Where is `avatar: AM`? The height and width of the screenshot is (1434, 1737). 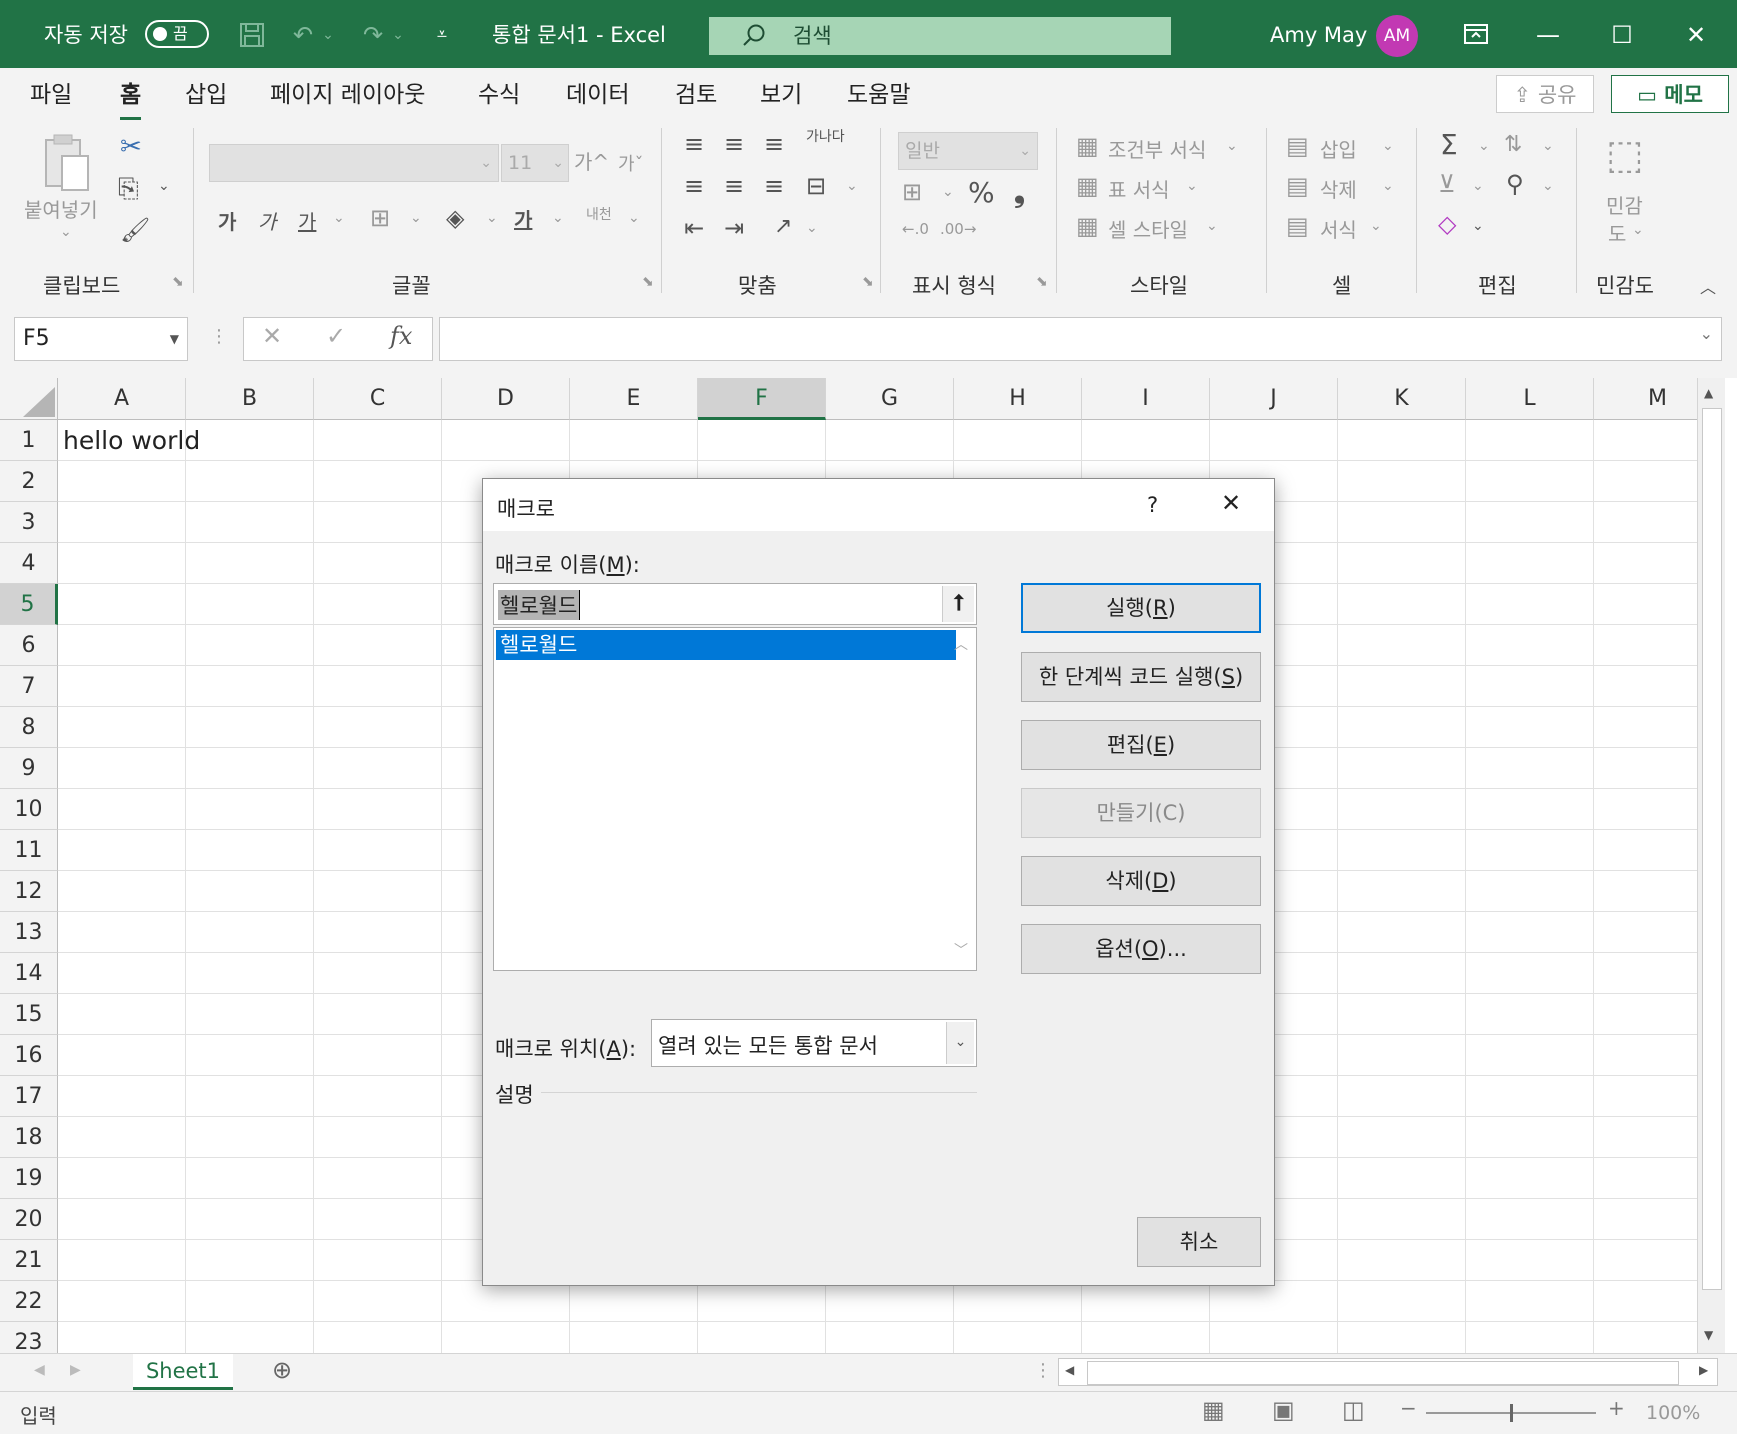 avatar: AM is located at coordinates (1397, 36).